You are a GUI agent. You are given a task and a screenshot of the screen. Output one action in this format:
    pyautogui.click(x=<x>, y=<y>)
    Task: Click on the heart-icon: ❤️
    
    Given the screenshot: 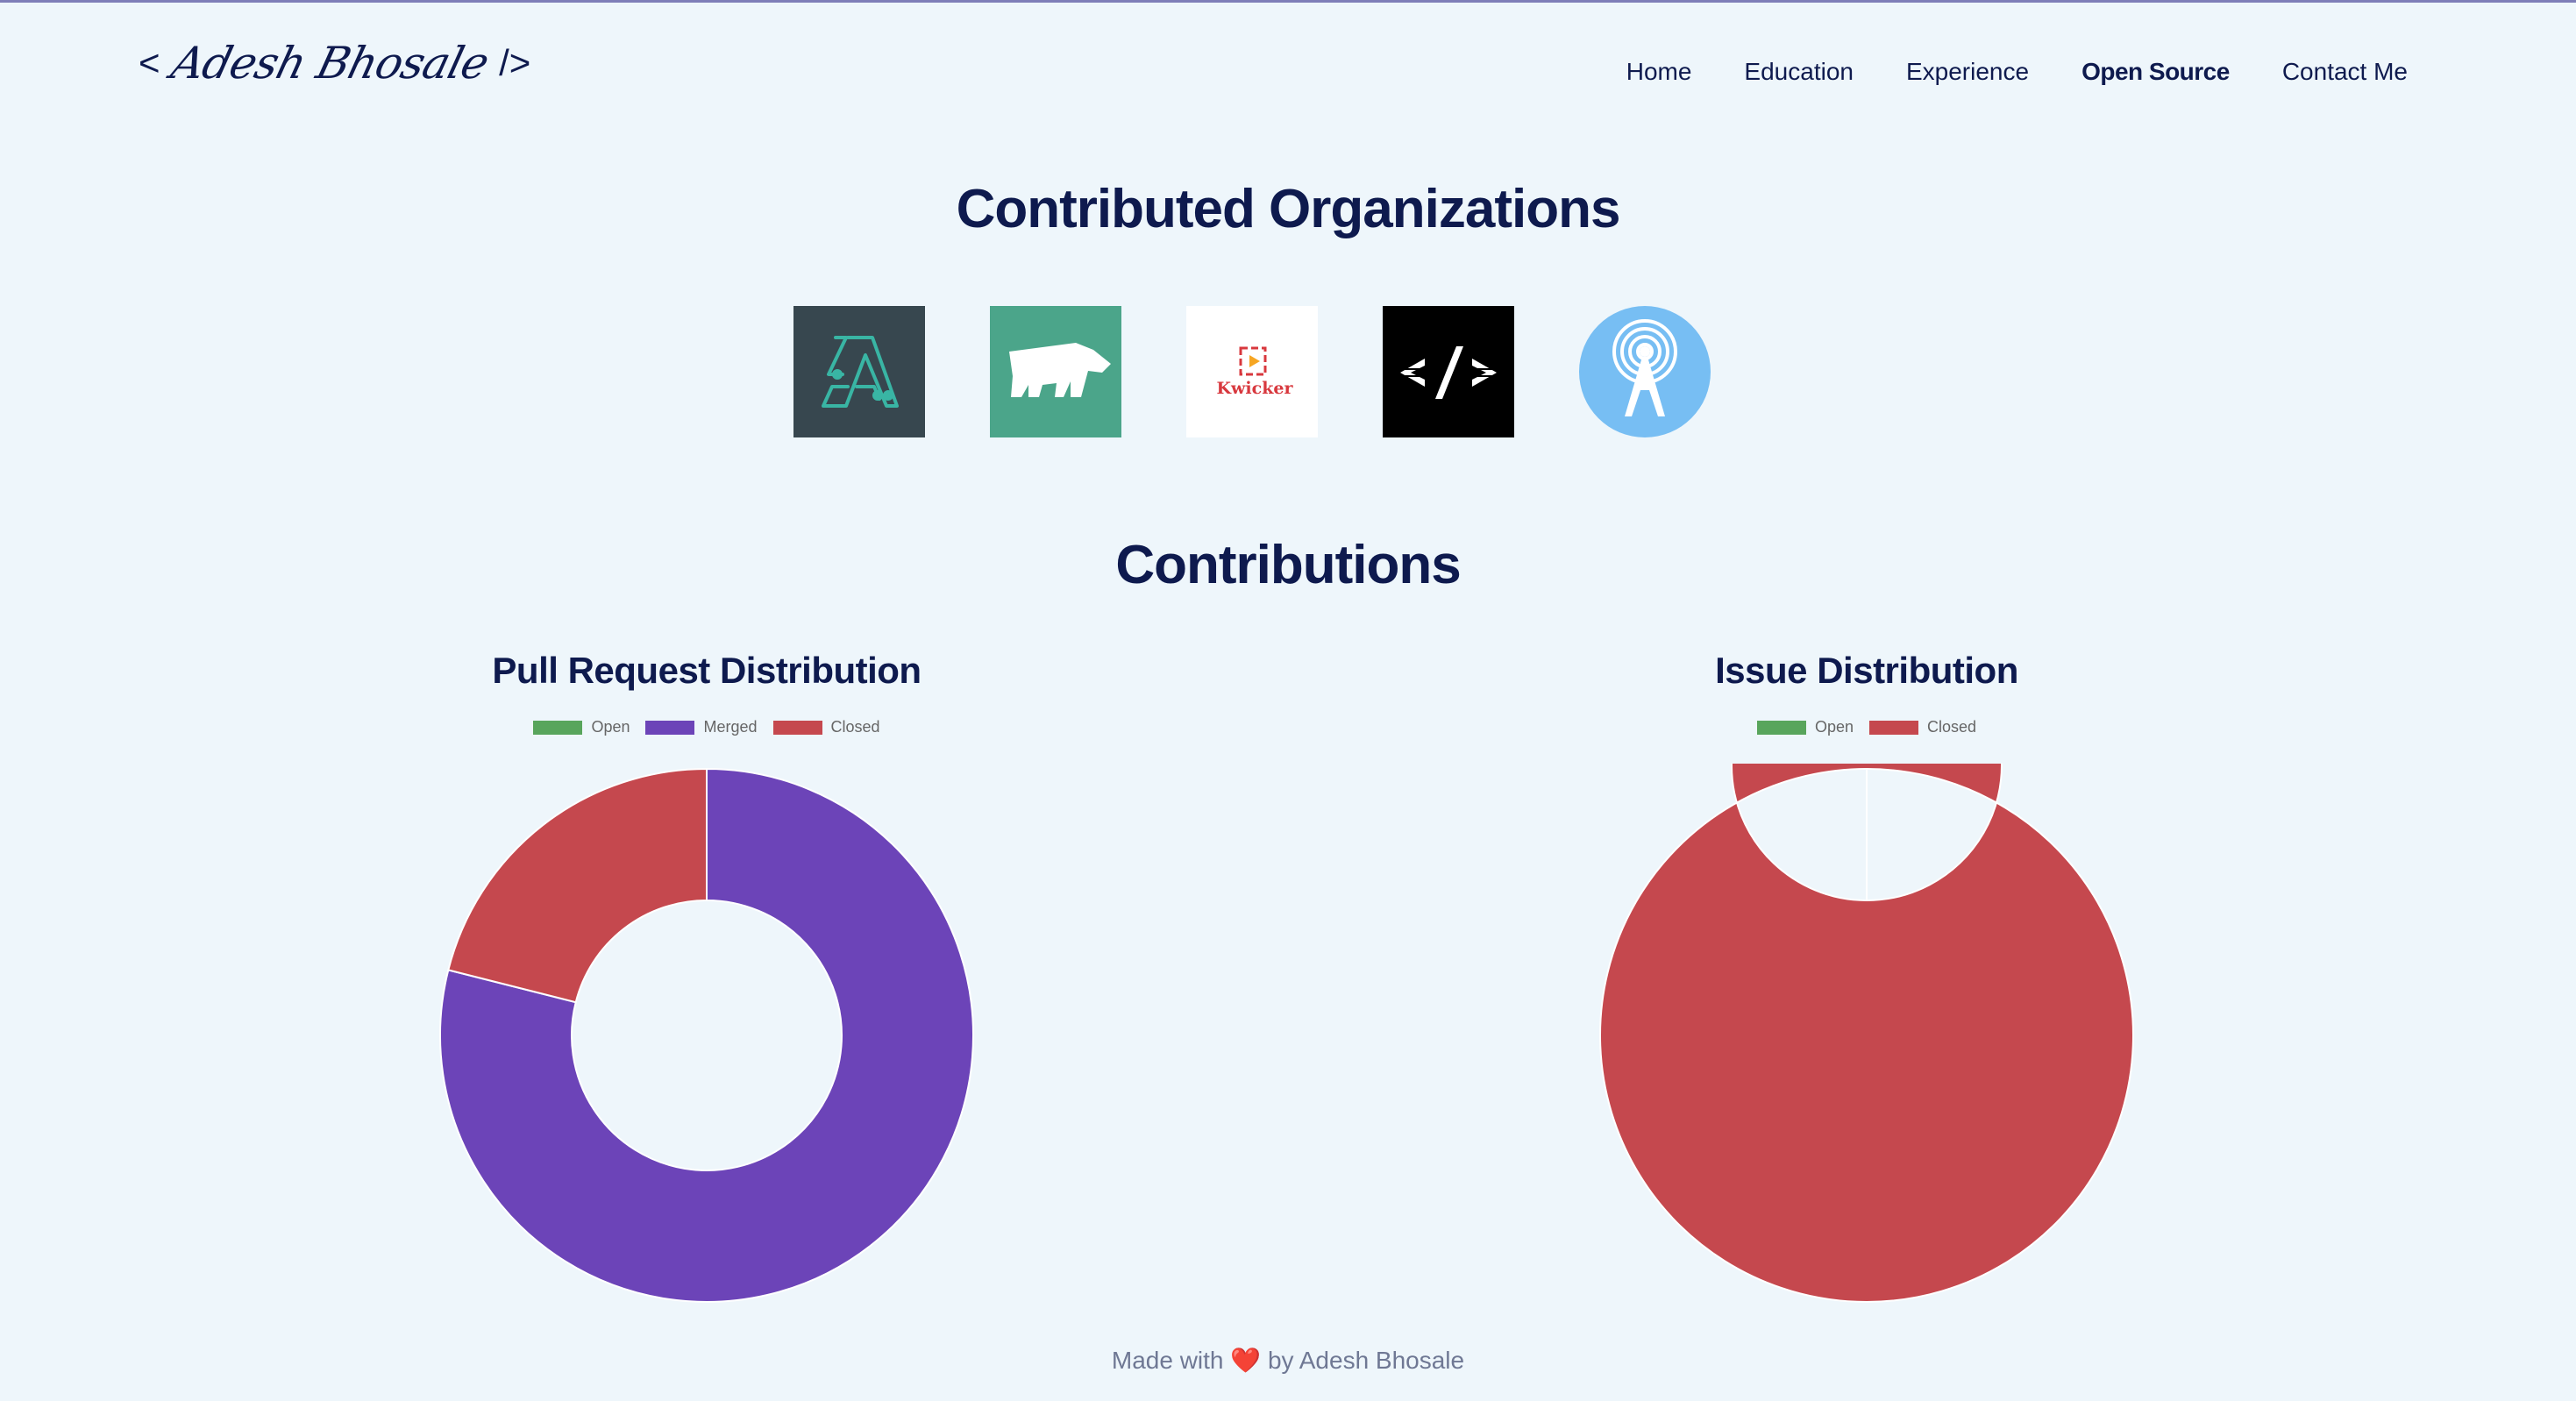 What is the action you would take?
    pyautogui.click(x=1246, y=1360)
    